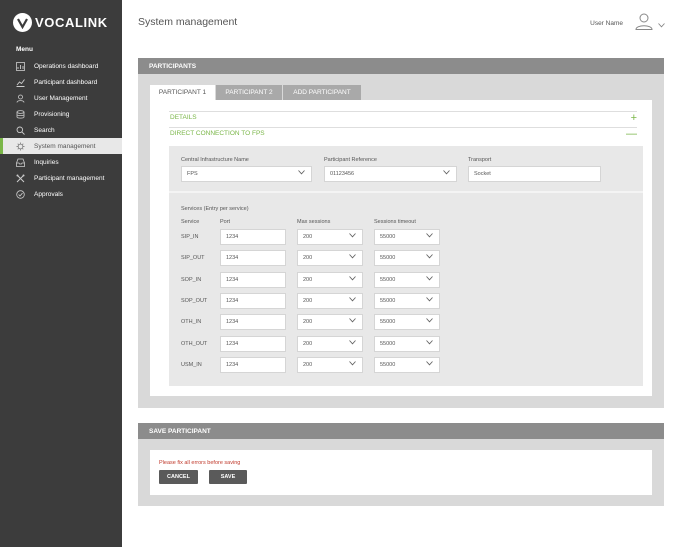  What do you see at coordinates (406, 192) in the screenshot?
I see `form-divider` at bounding box center [406, 192].